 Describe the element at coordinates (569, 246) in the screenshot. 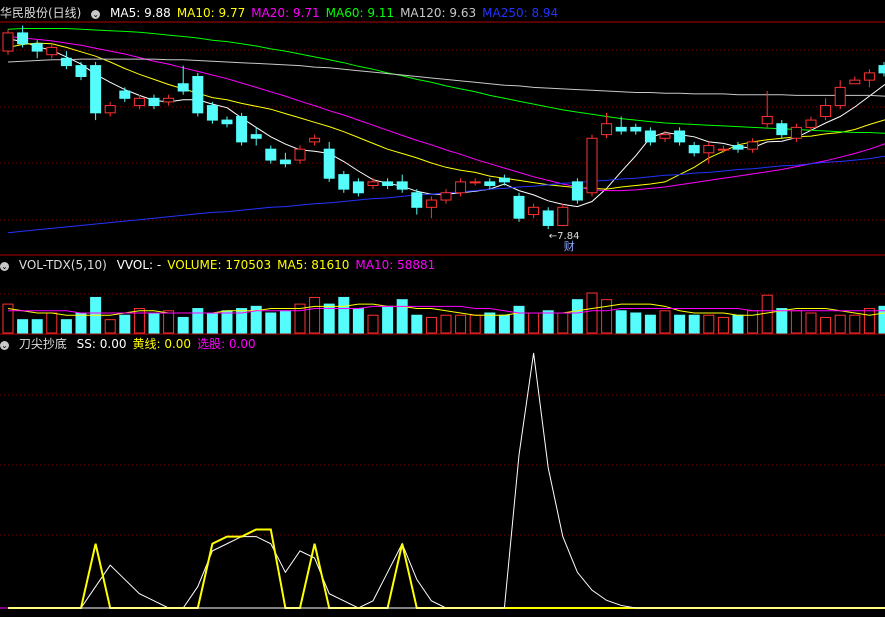

I see `event-tag: 财` at that location.